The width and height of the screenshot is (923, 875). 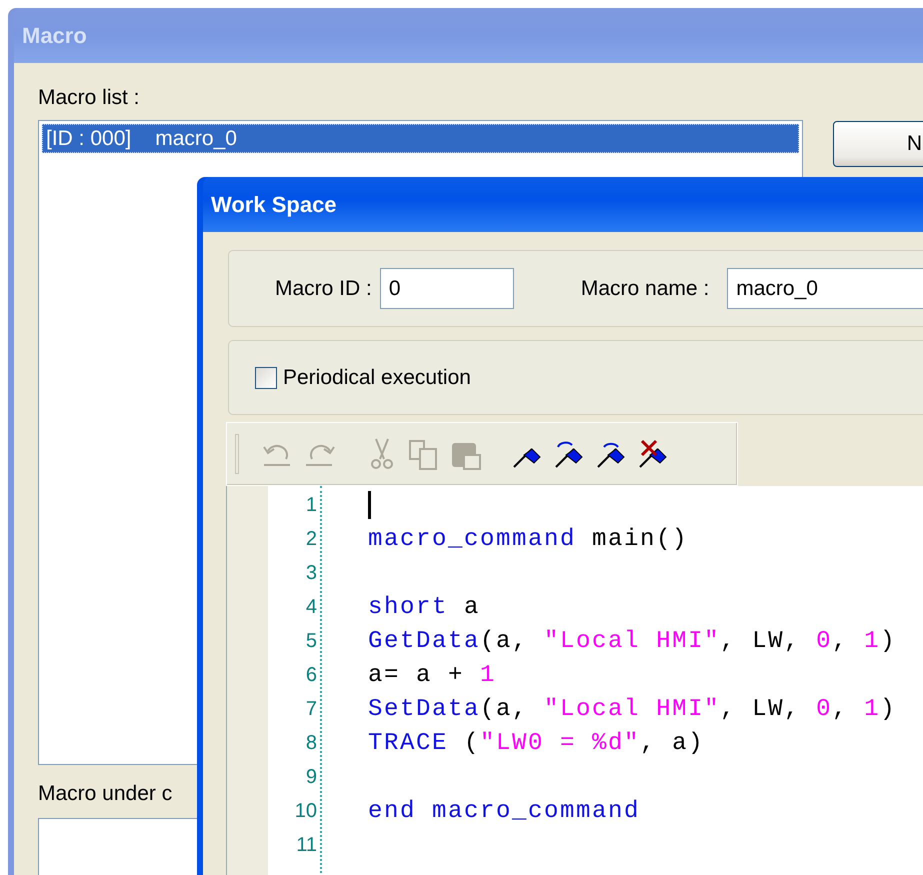 What do you see at coordinates (420, 138) in the screenshot?
I see `macro-list-item: [ID : 000] macro_0` at bounding box center [420, 138].